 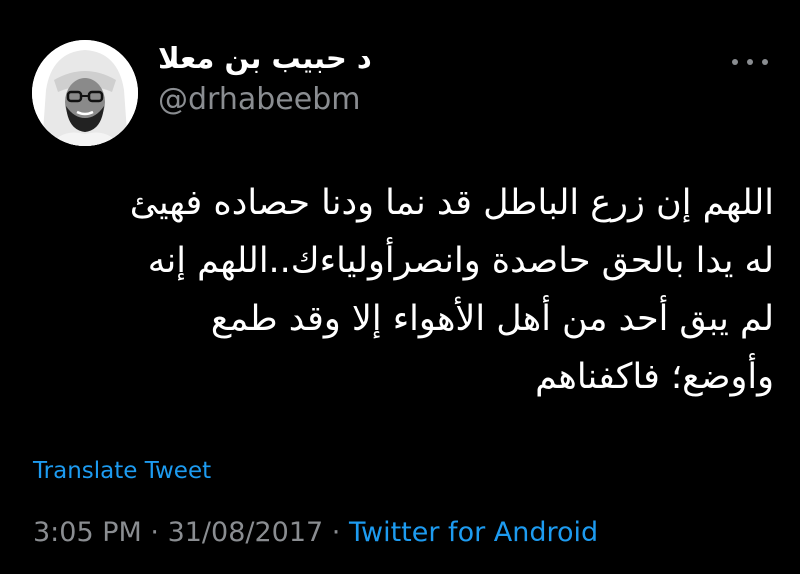 What do you see at coordinates (122, 471) in the screenshot?
I see `translate-tweet-link: Translate Tweet` at bounding box center [122, 471].